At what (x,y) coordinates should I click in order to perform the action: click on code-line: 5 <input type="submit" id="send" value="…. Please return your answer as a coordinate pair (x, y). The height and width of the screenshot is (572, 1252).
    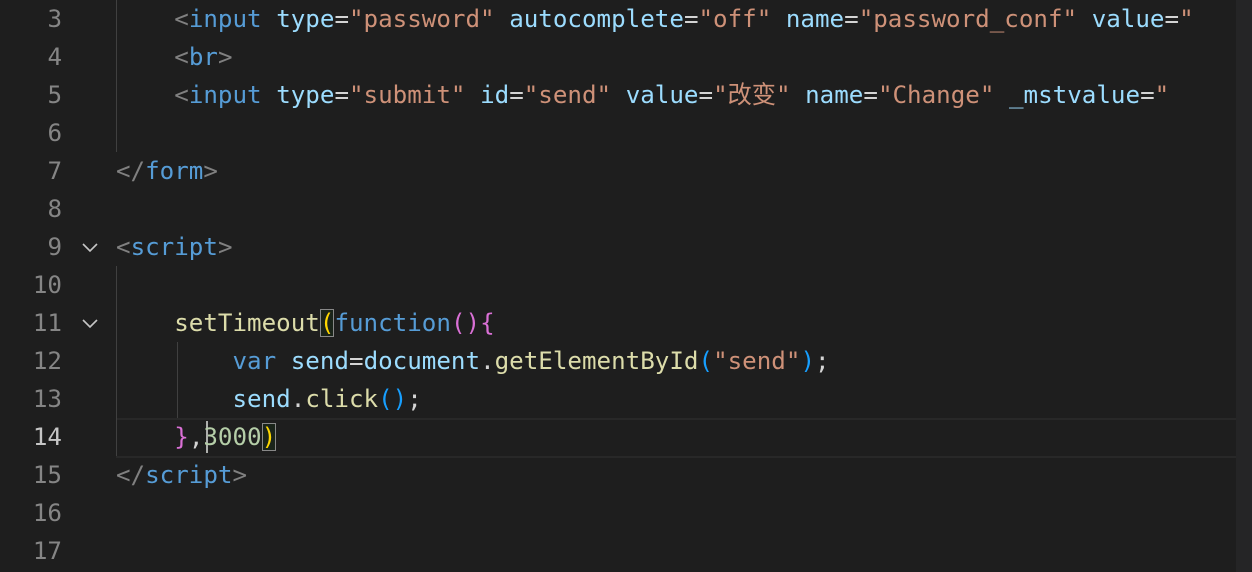
    Looking at the image, I should click on (618, 95).